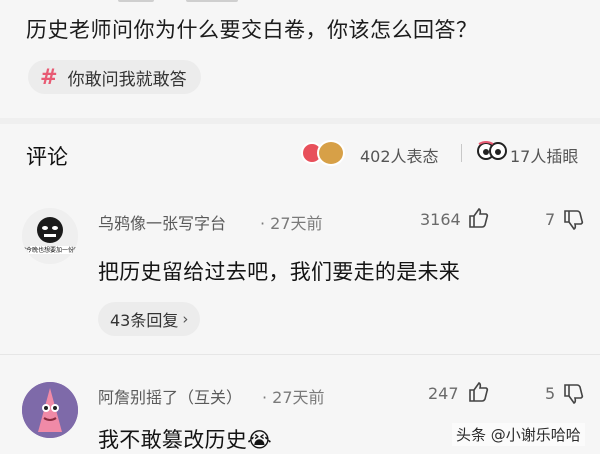 This screenshot has height=454, width=600. What do you see at coordinates (279, 272) in the screenshot?
I see `comment-text: 把历史留给过去吧，我们要走的是未来` at bounding box center [279, 272].